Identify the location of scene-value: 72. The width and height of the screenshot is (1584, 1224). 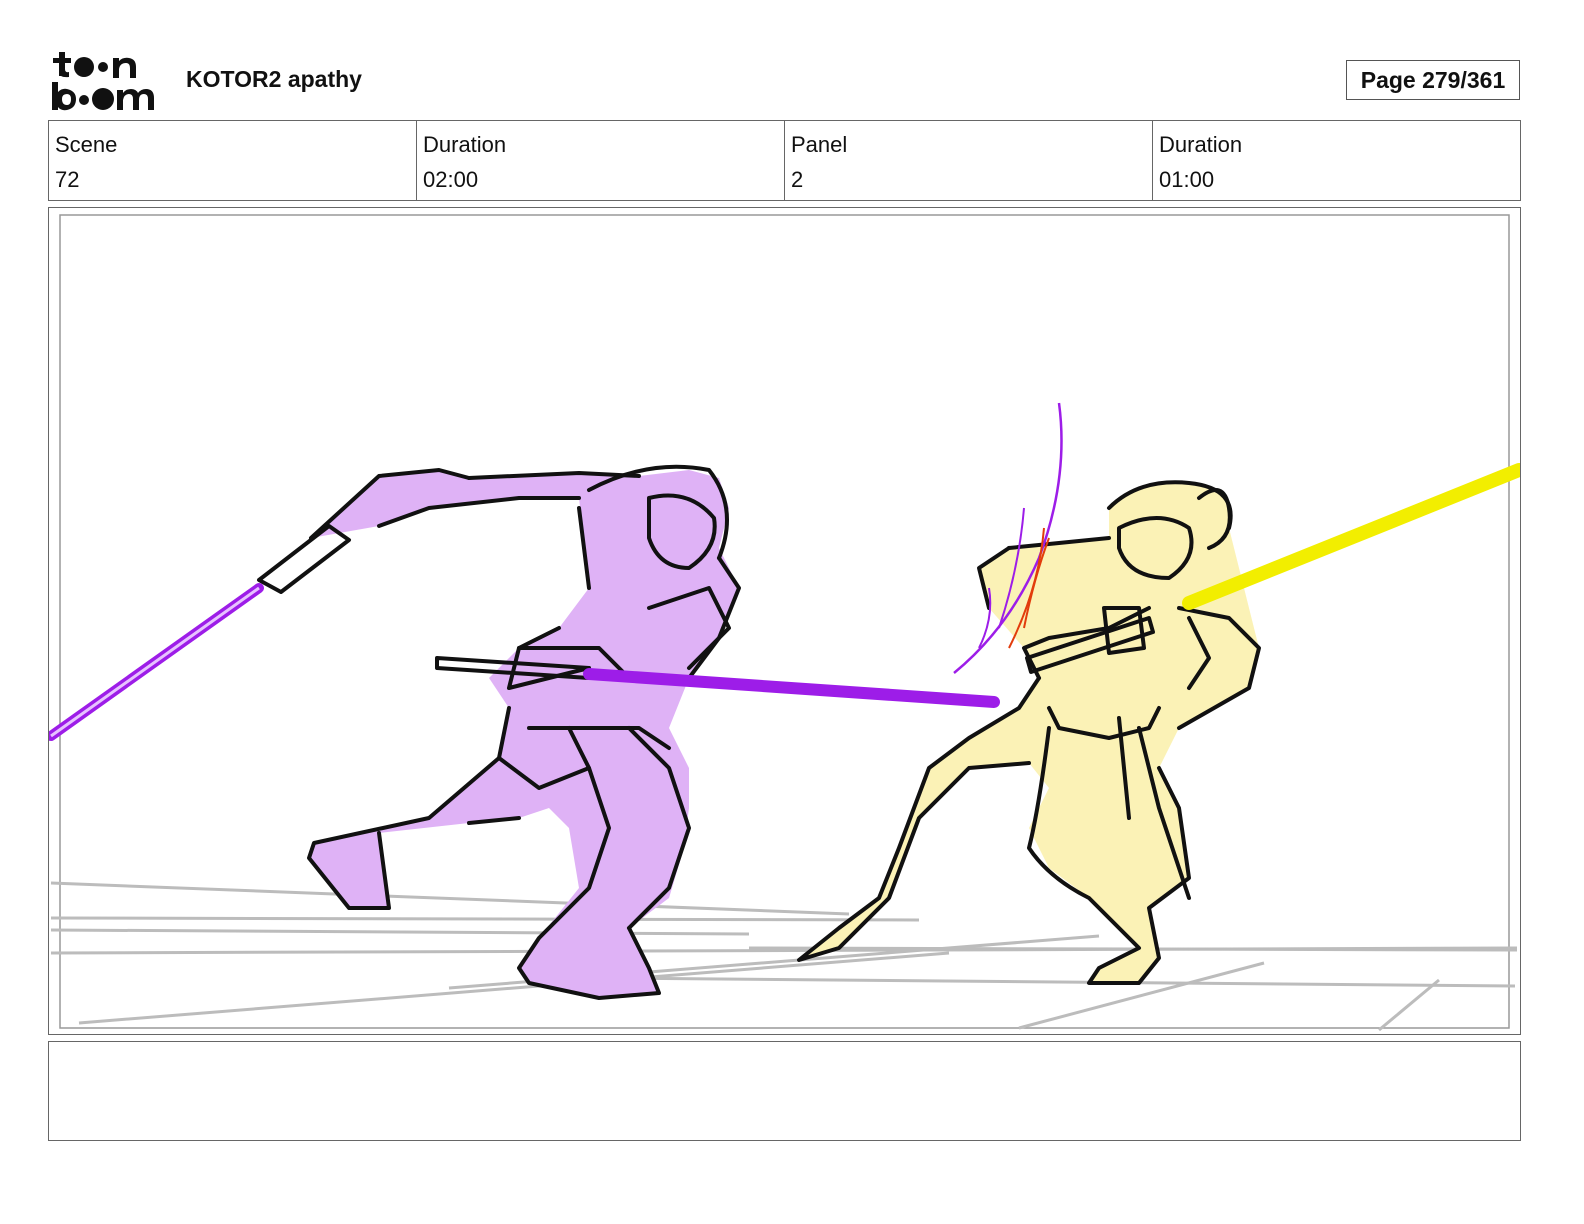
(67, 179).